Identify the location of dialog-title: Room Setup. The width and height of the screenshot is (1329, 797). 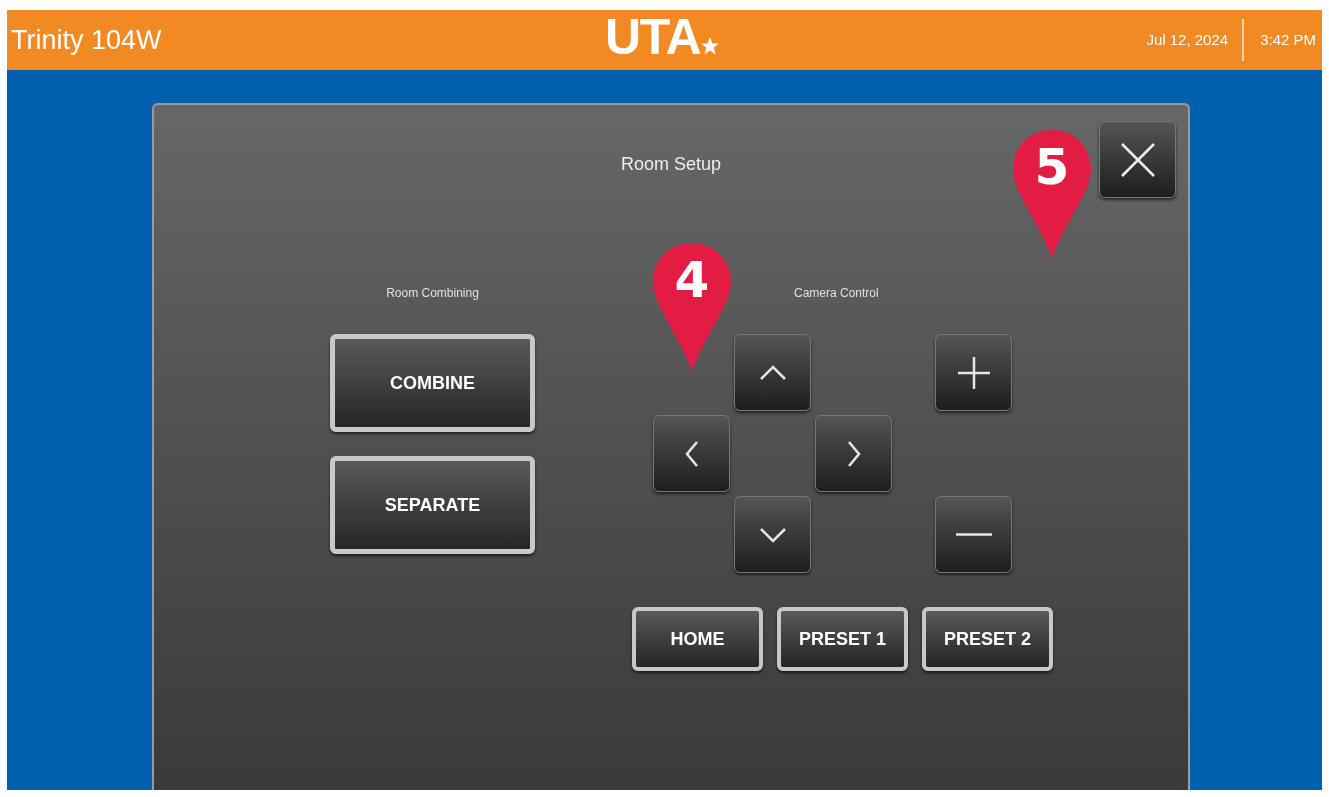
(671, 164).